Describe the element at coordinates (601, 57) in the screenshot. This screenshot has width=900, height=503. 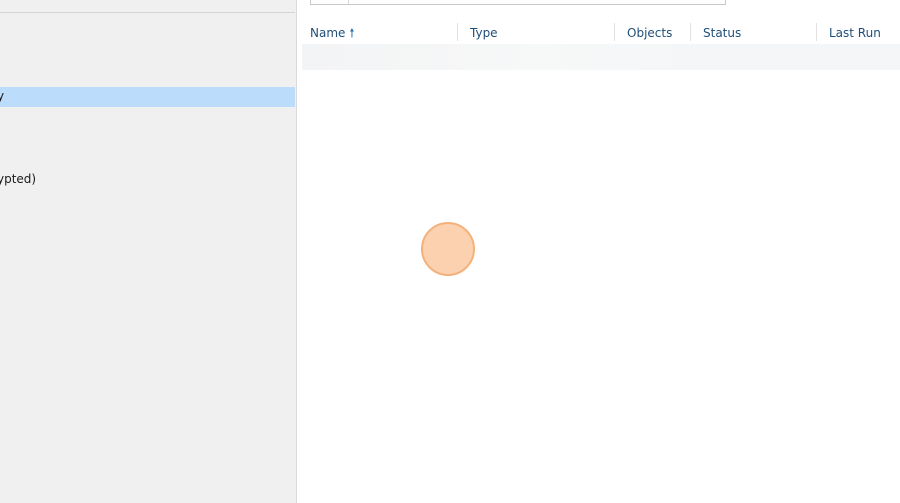
I see `table-row-placeholder` at that location.